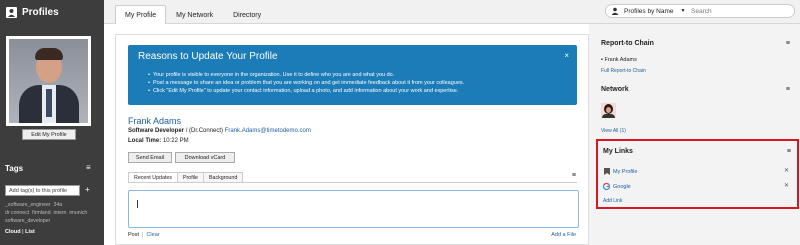  I want to click on report-chain-title: Report-to Chain, so click(627, 43).